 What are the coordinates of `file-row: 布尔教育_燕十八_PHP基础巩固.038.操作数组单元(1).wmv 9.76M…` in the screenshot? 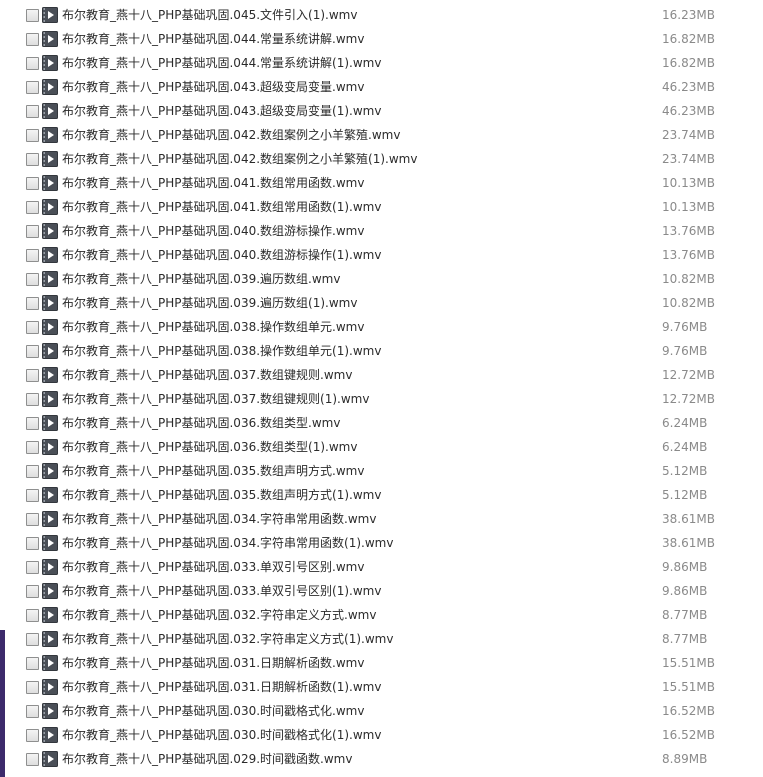 It's located at (381, 352).